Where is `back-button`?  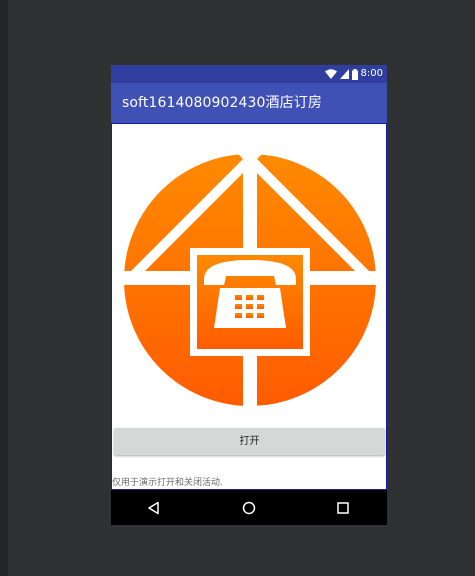
back-button is located at coordinates (154, 508).